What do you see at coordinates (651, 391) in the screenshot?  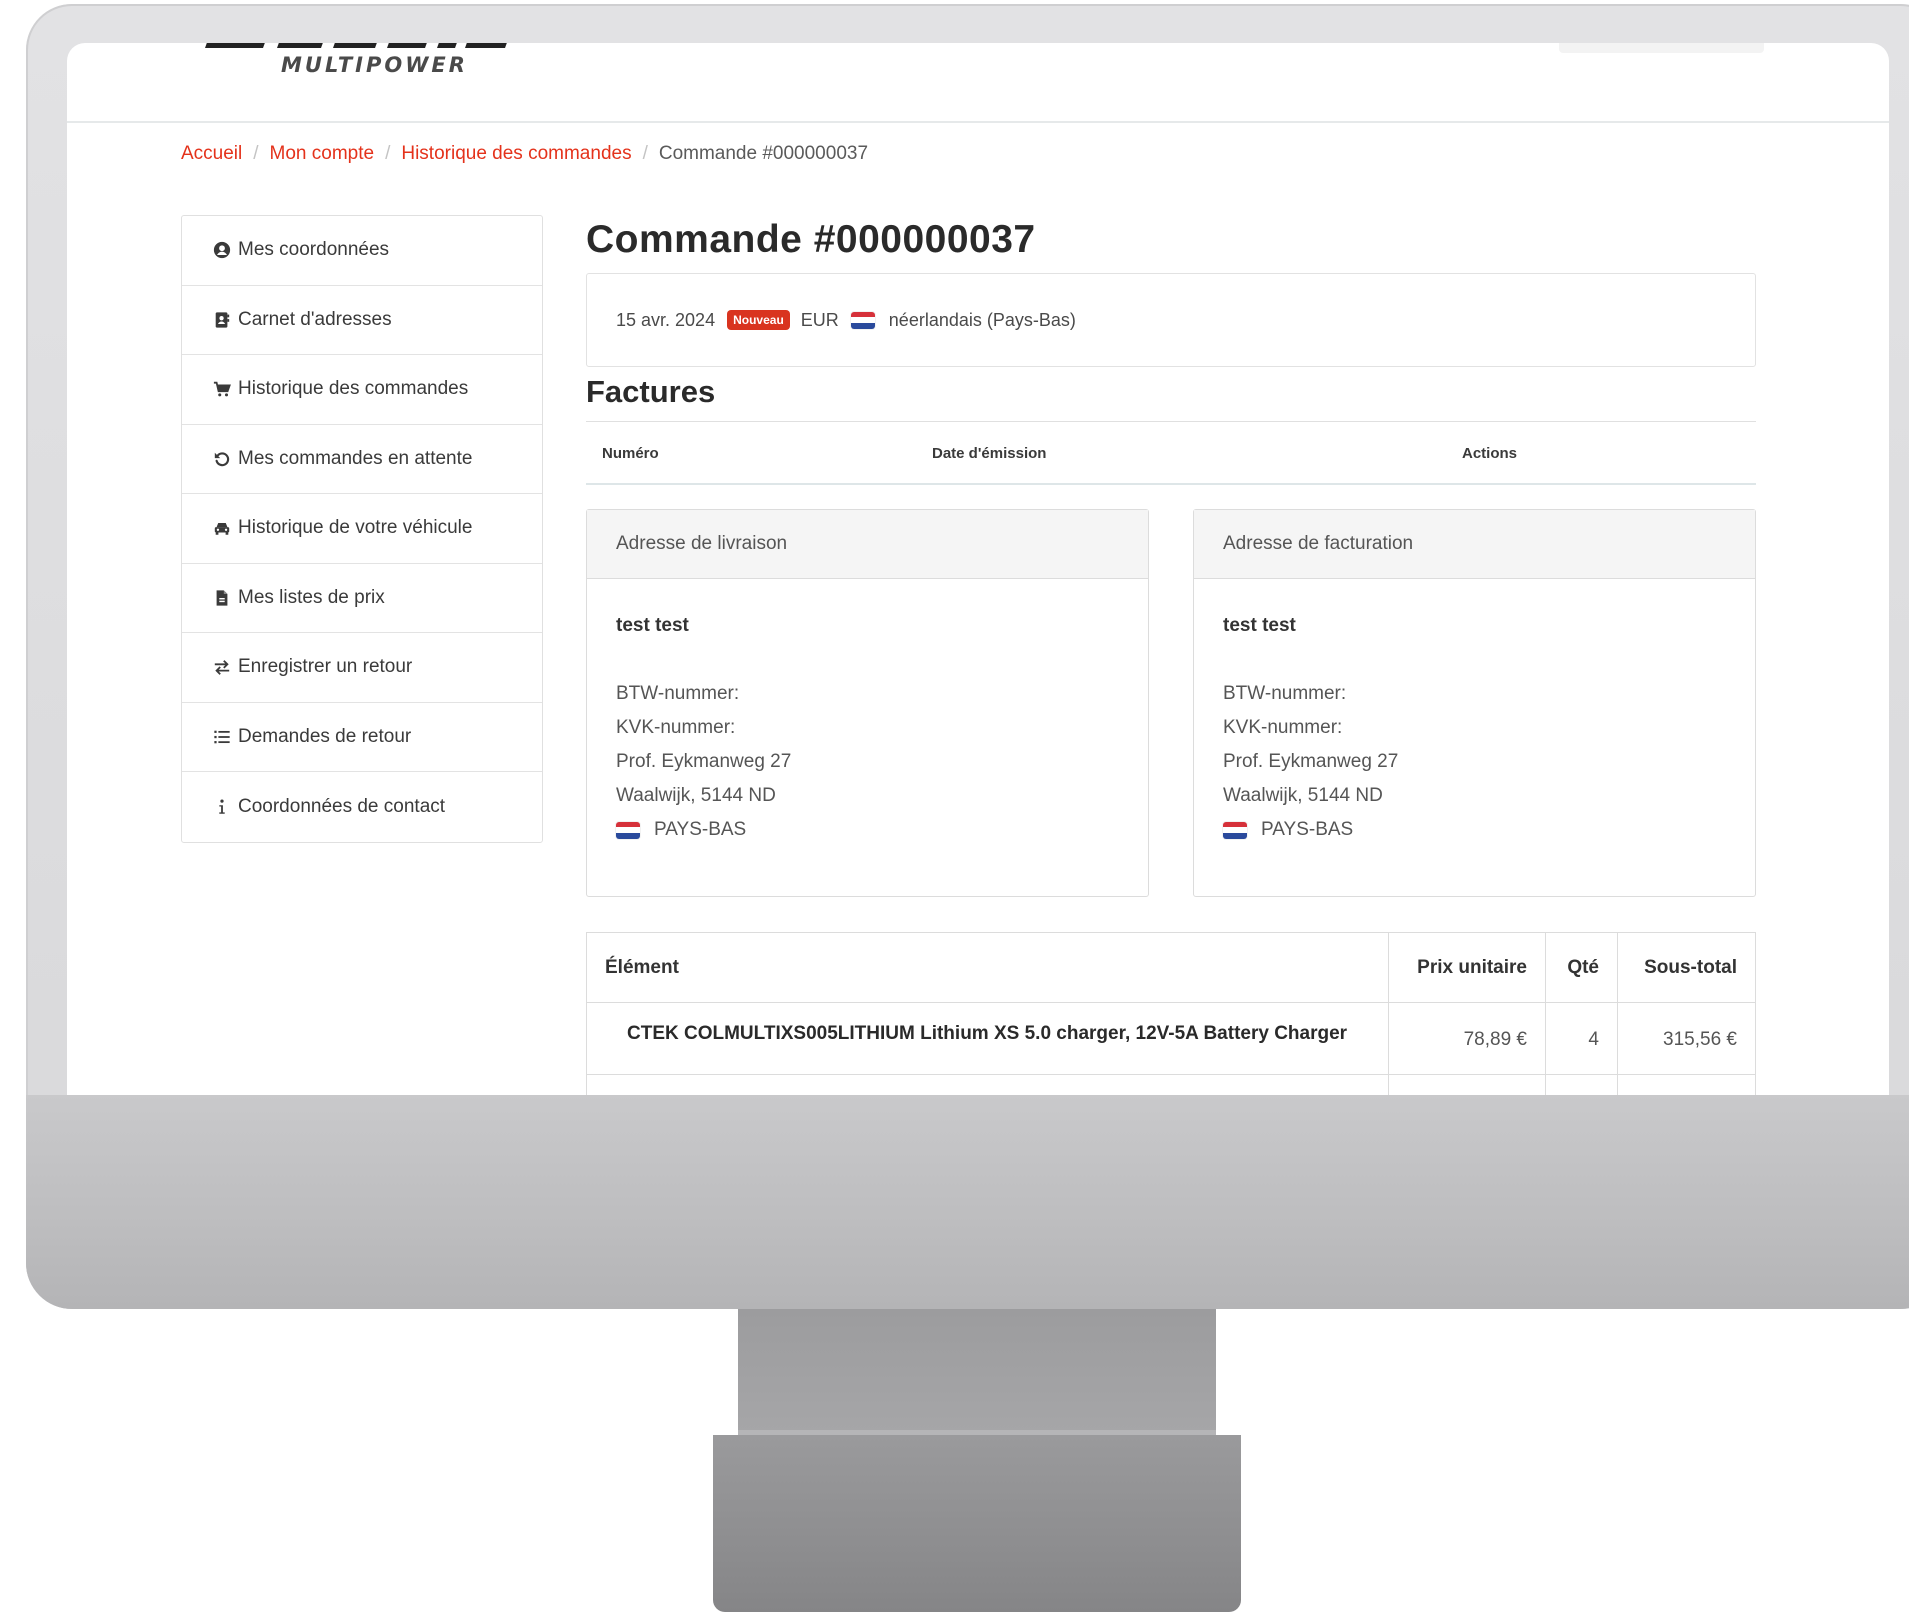 I see `invoices-title: Factures` at bounding box center [651, 391].